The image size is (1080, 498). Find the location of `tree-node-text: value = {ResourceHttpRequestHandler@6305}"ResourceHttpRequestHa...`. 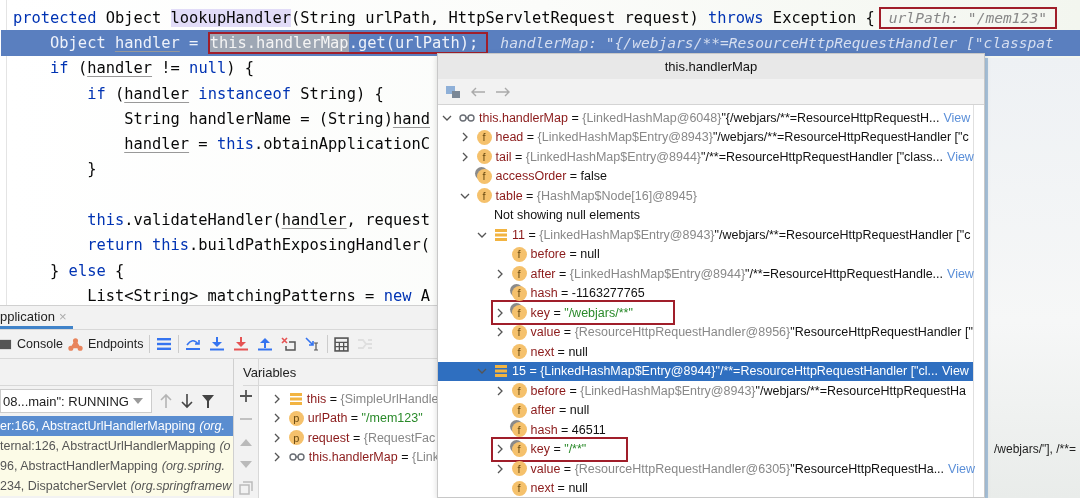

tree-node-text: value = {ResourceHttpRequestHandler@6305}"ResourceHttpRequestHa... is located at coordinates (737, 468).